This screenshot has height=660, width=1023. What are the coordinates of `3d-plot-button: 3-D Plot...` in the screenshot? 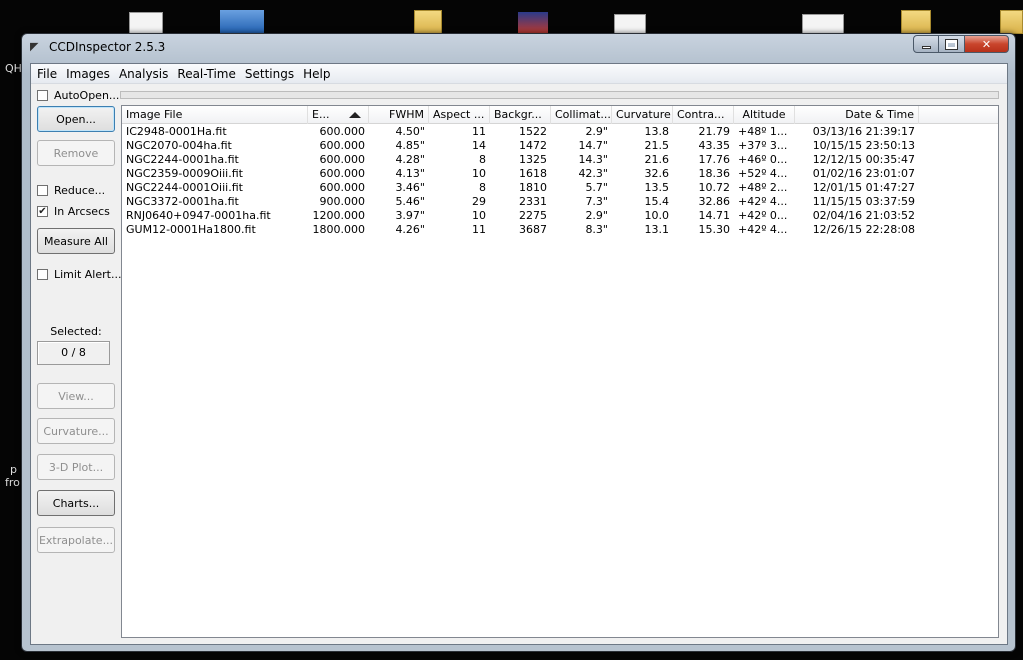 It's located at (76, 467).